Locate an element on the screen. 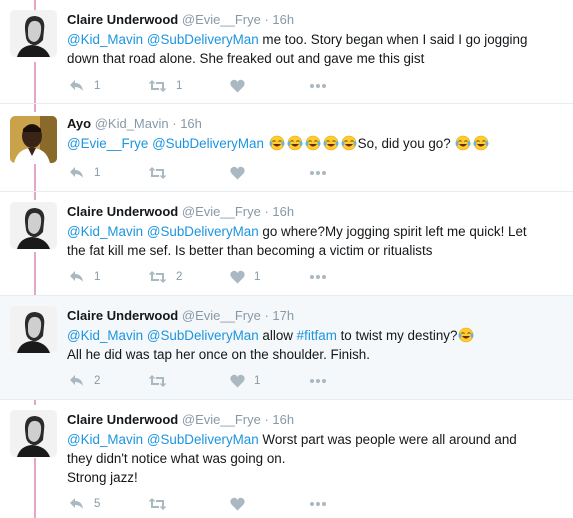 This screenshot has height=518, width=573. tweet-header: Claire Underwood @Evie__Frye · 17h is located at coordinates (180, 315).